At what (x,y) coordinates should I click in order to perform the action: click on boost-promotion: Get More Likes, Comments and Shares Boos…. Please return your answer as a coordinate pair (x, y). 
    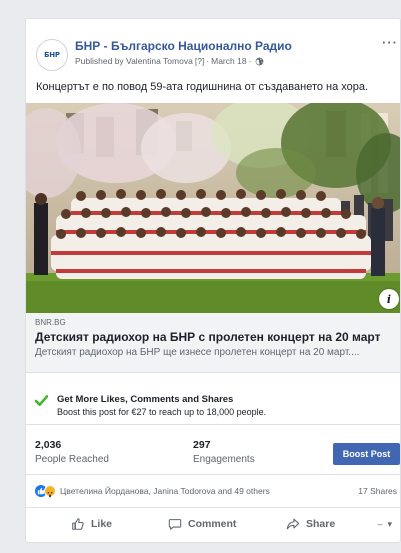
    Looking at the image, I should click on (213, 405).